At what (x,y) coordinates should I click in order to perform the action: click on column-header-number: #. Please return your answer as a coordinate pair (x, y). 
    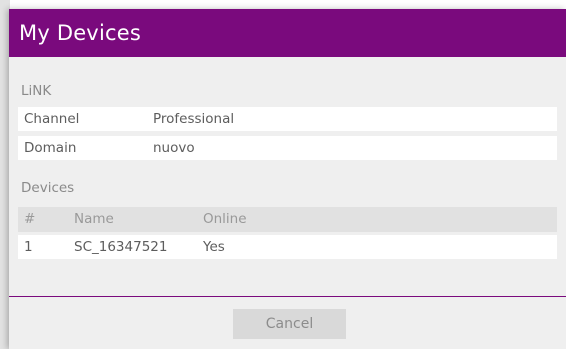
    Looking at the image, I should click on (30, 219).